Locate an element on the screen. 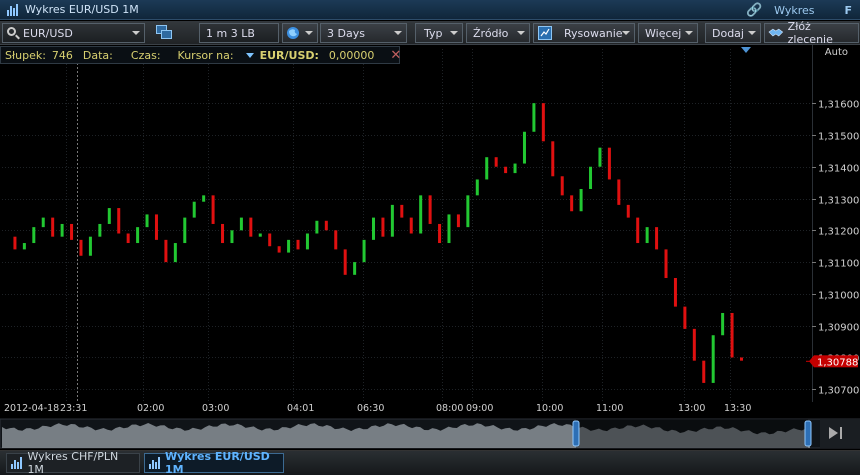 The height and width of the screenshot is (475, 860). range-select: 3 Days is located at coordinates (363, 33).